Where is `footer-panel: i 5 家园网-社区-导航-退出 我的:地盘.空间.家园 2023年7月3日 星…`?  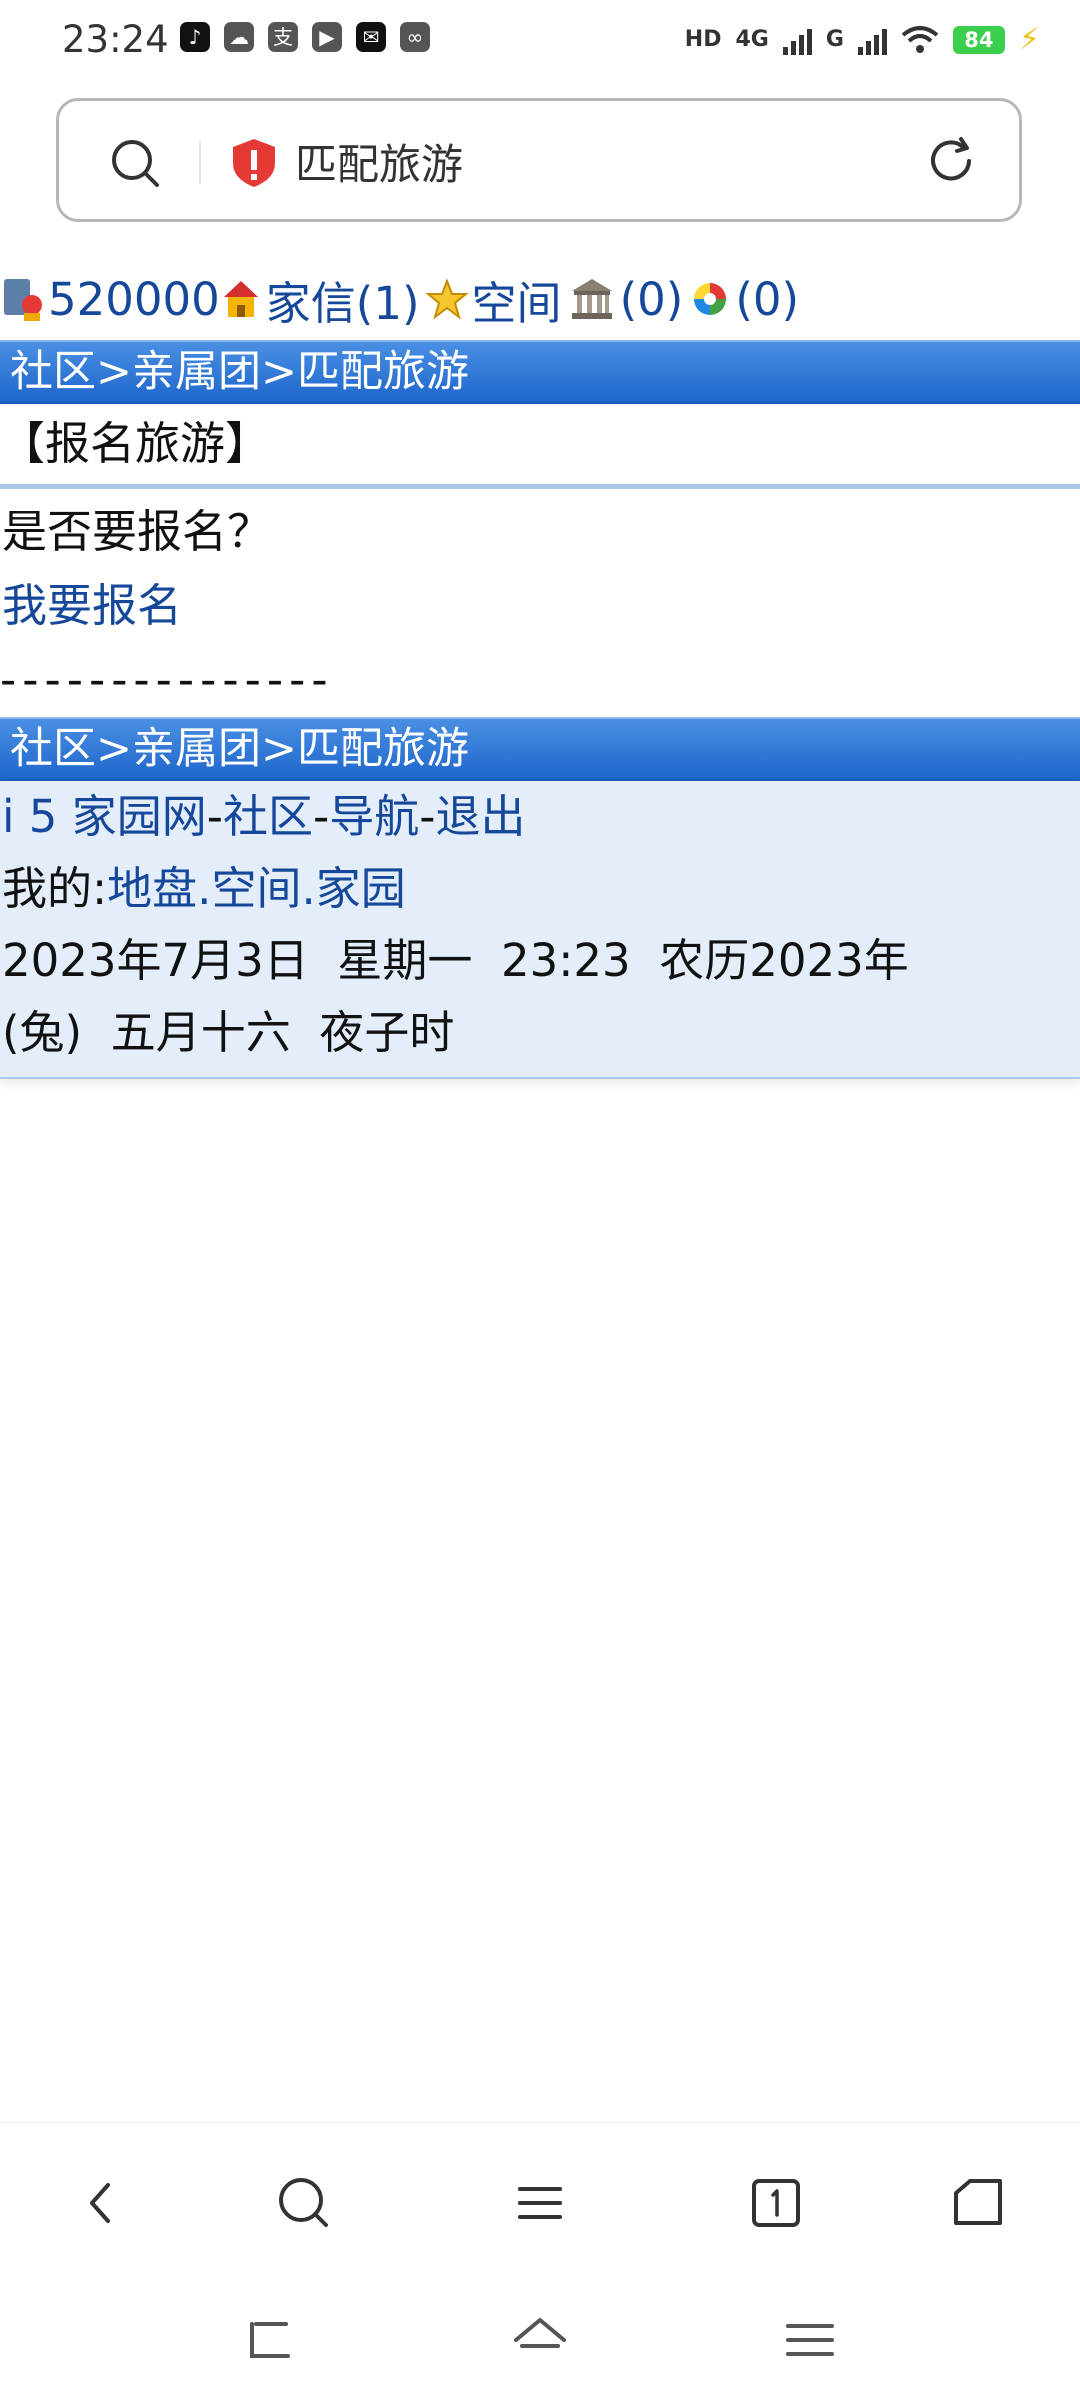
footer-panel: i 5 家园网-社区-导航-退出 我的:地盘.空间.家园 2023年7月3日 星… is located at coordinates (540, 930).